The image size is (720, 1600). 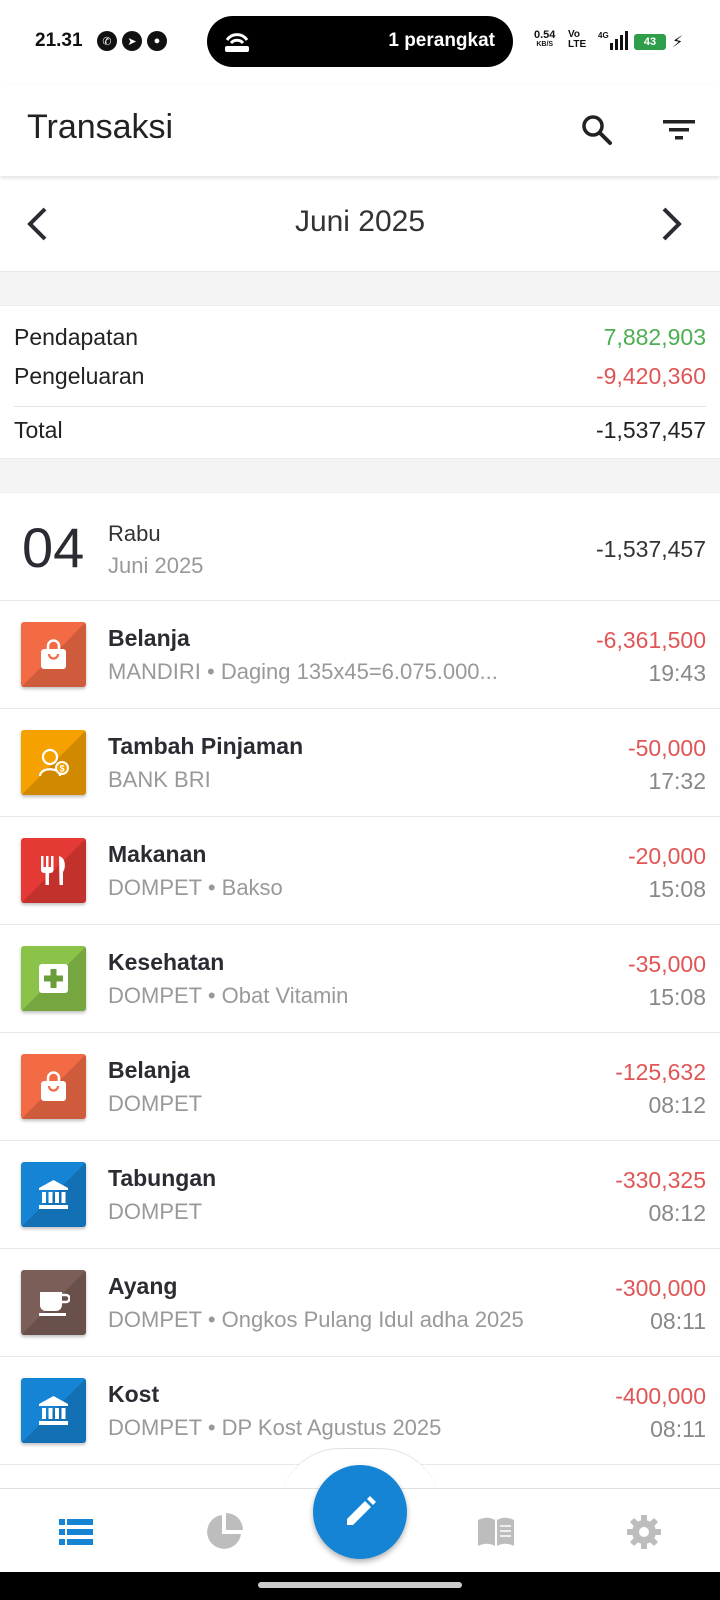 What do you see at coordinates (666, 856) in the screenshot?
I see `transaction-amount: -20,000` at bounding box center [666, 856].